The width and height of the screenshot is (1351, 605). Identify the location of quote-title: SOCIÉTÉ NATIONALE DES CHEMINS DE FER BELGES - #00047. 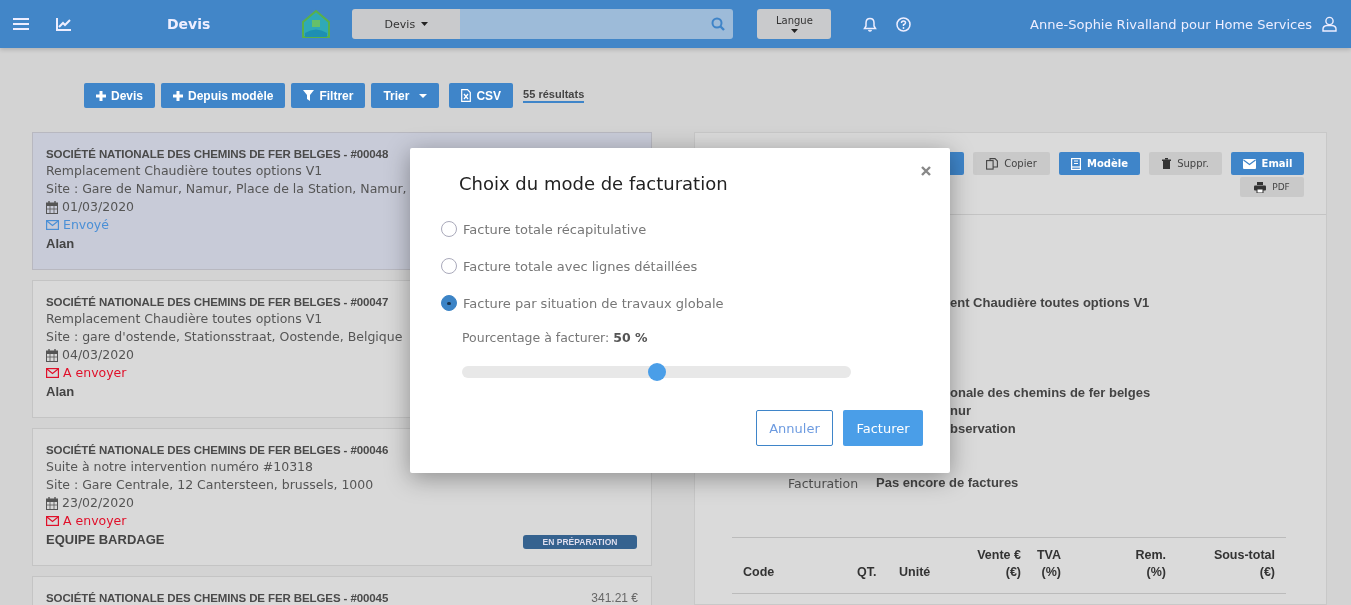
(217, 302).